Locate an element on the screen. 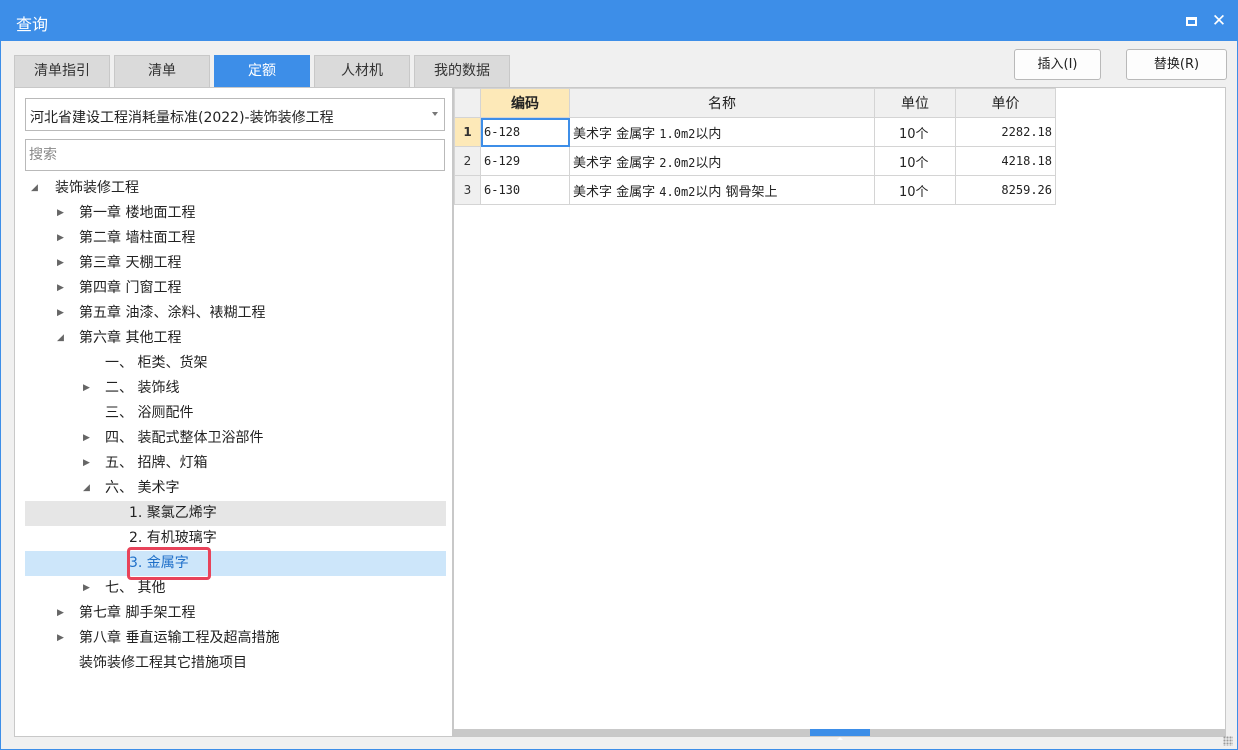 This screenshot has width=1238, height=750. tree-node-item-1: 1. 聚氯乙烯字 is located at coordinates (235, 513).